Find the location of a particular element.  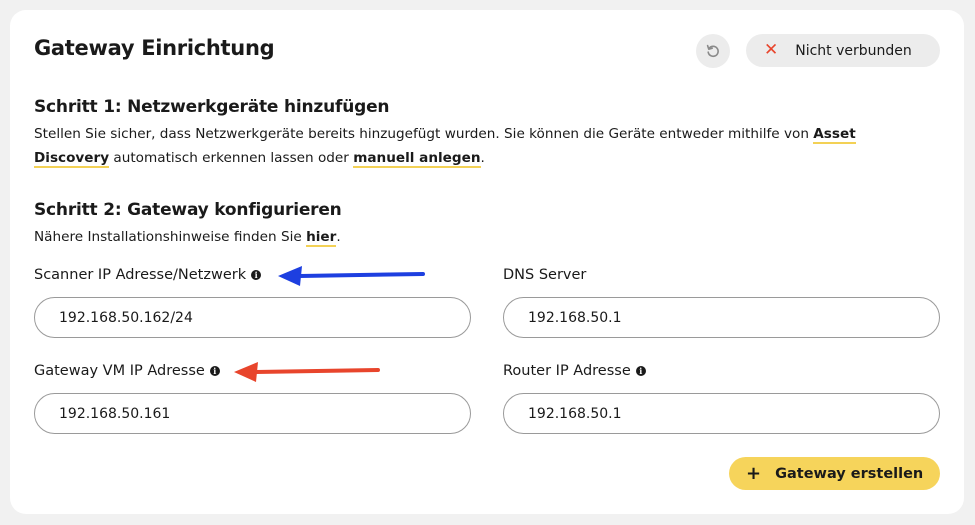

gateway-vm-ip-label: Gateway VM IP Adresse i is located at coordinates (127, 371).